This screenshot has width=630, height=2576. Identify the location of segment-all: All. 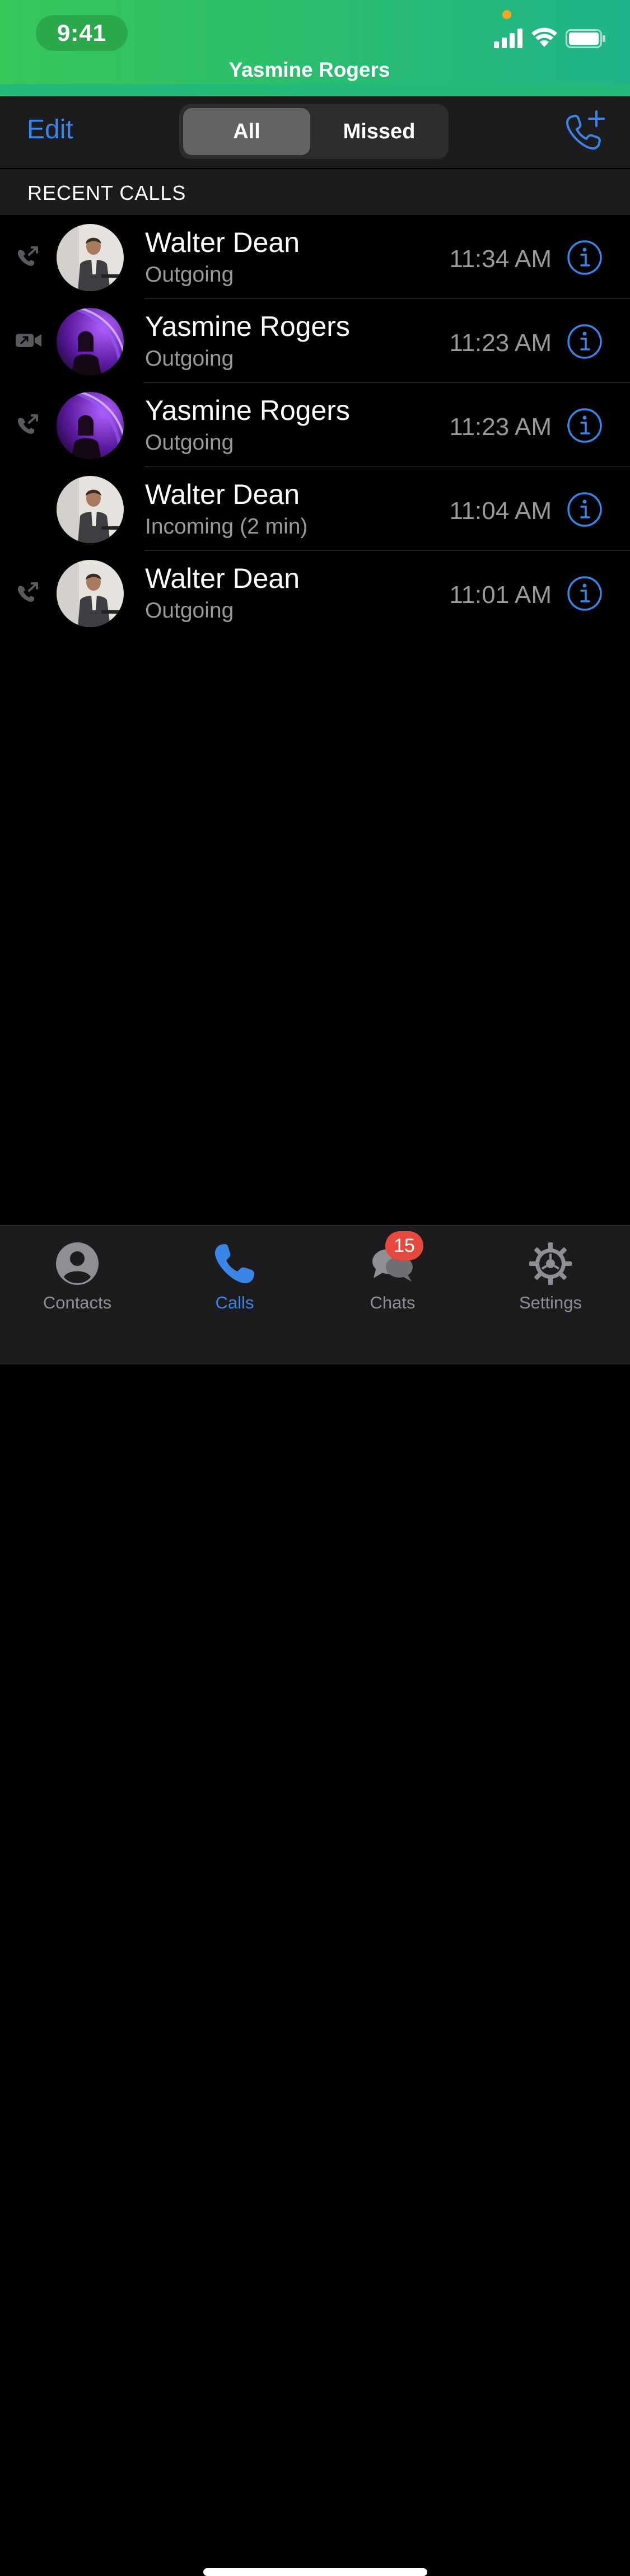
(247, 132).